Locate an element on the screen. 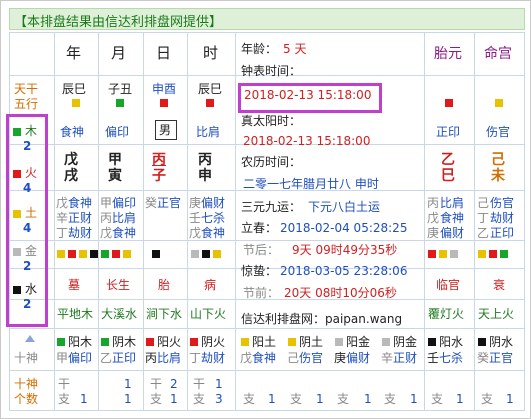 The height and width of the screenshot is (419, 531). rb-f-shen: 正官 is located at coordinates (501, 358).